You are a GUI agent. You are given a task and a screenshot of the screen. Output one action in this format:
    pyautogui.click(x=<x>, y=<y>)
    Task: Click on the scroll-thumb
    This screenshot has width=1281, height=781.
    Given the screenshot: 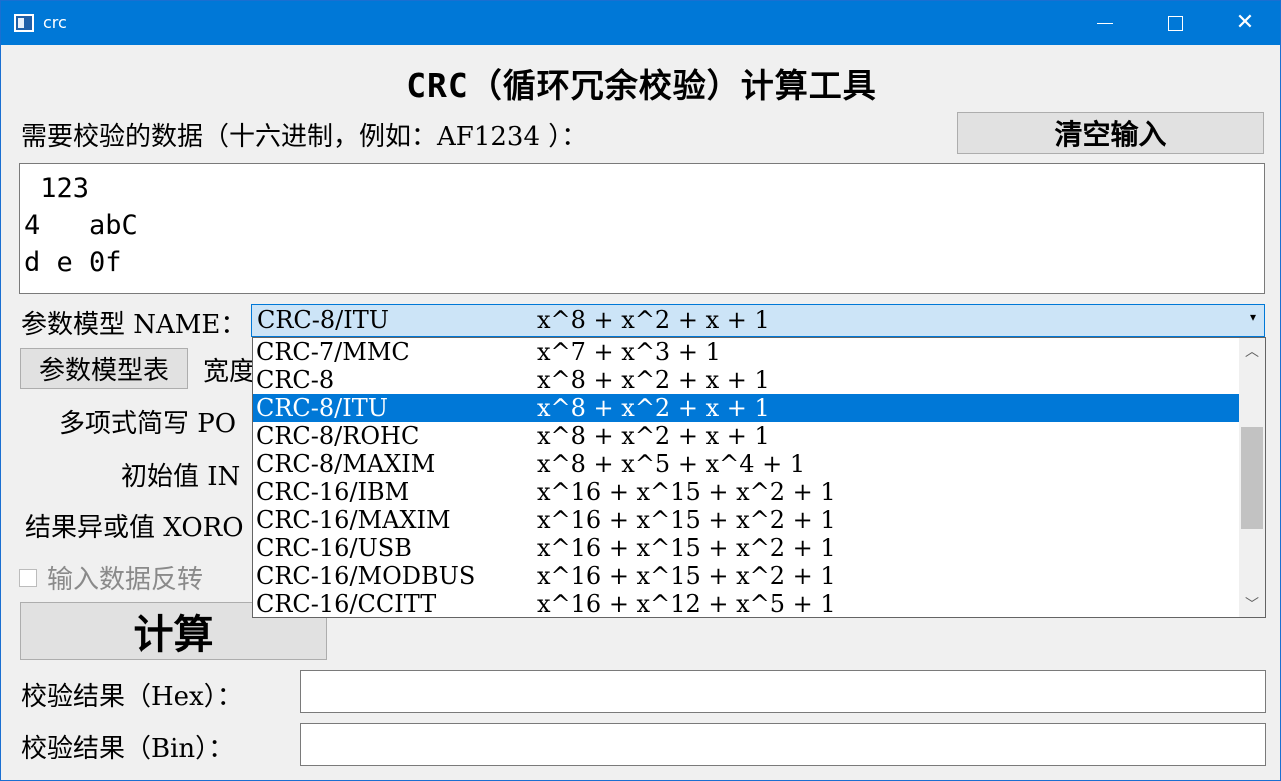 What is the action you would take?
    pyautogui.click(x=1252, y=478)
    